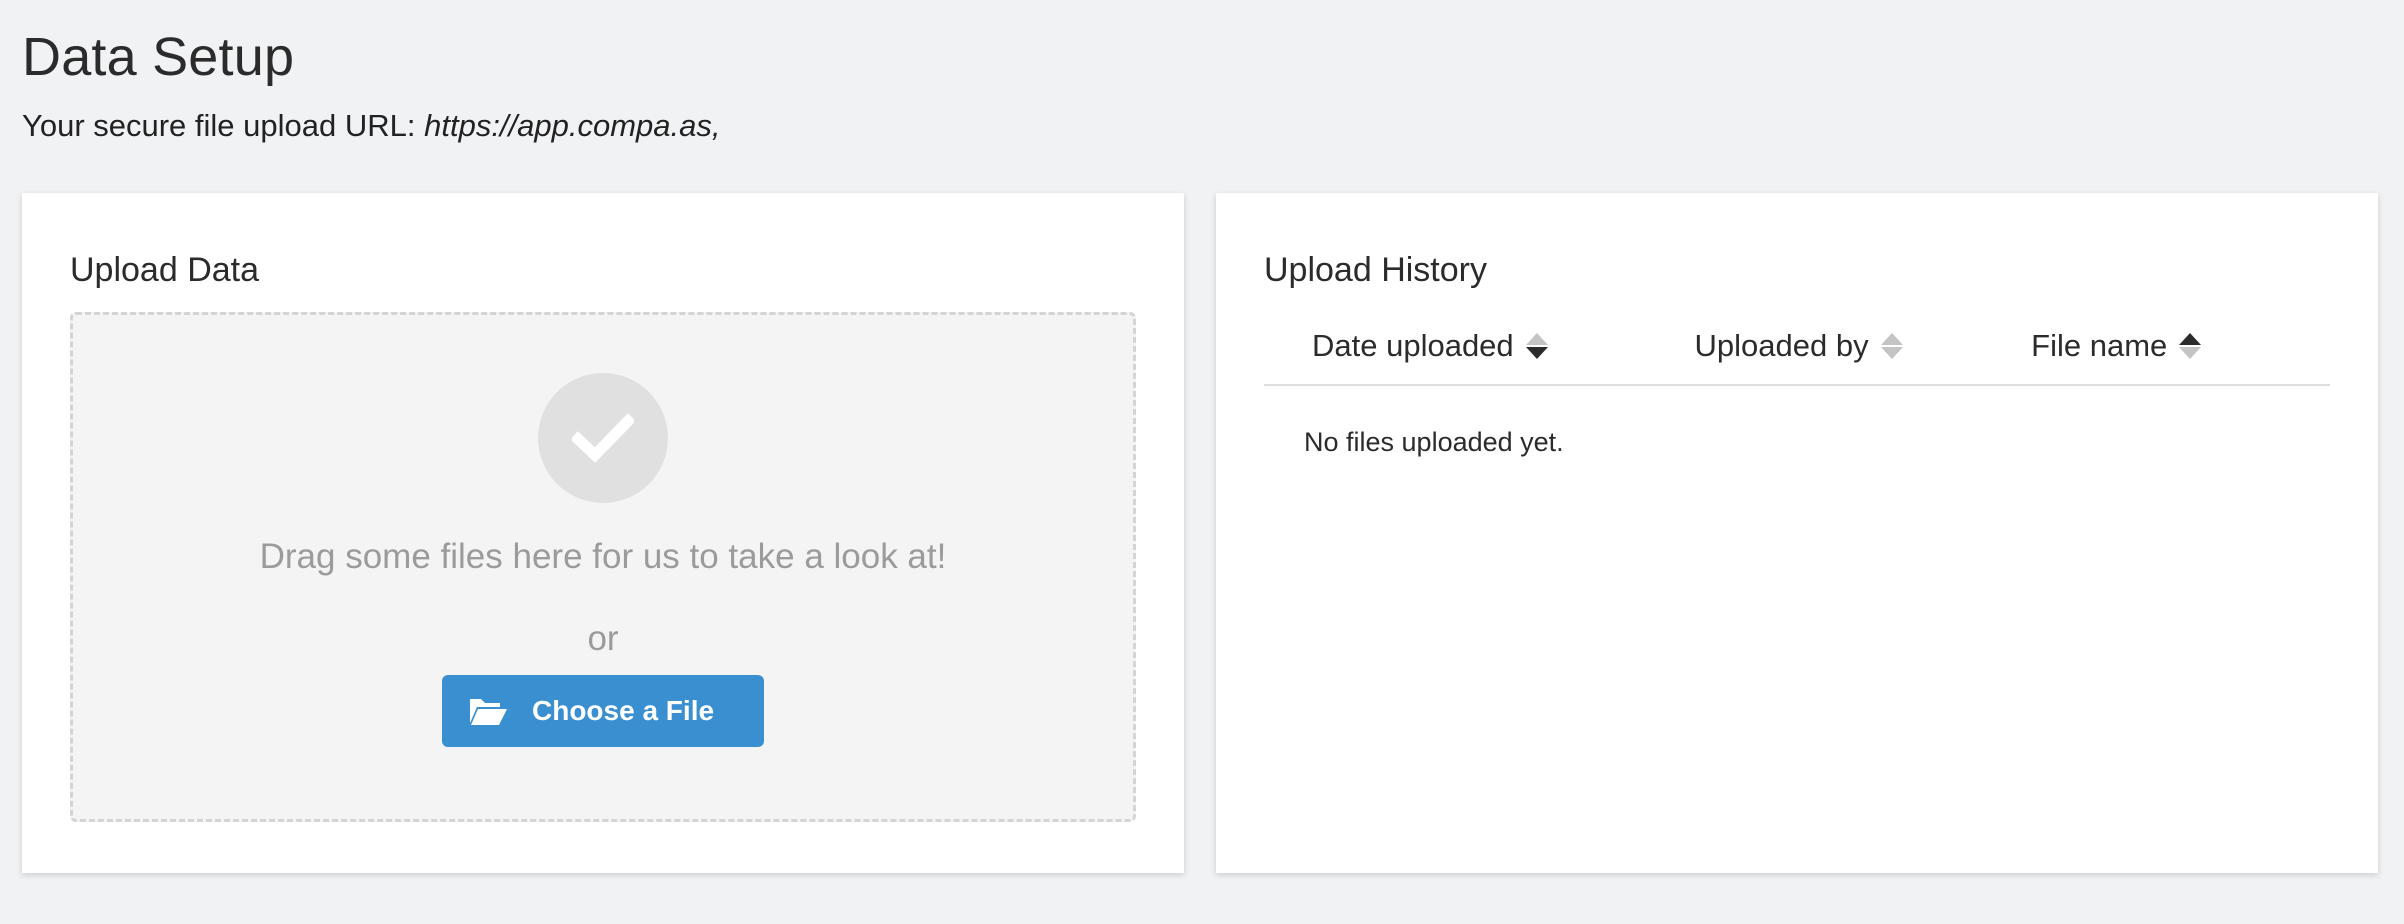  Describe the element at coordinates (165, 270) in the screenshot. I see `upload-data-title: Upload Data` at that location.